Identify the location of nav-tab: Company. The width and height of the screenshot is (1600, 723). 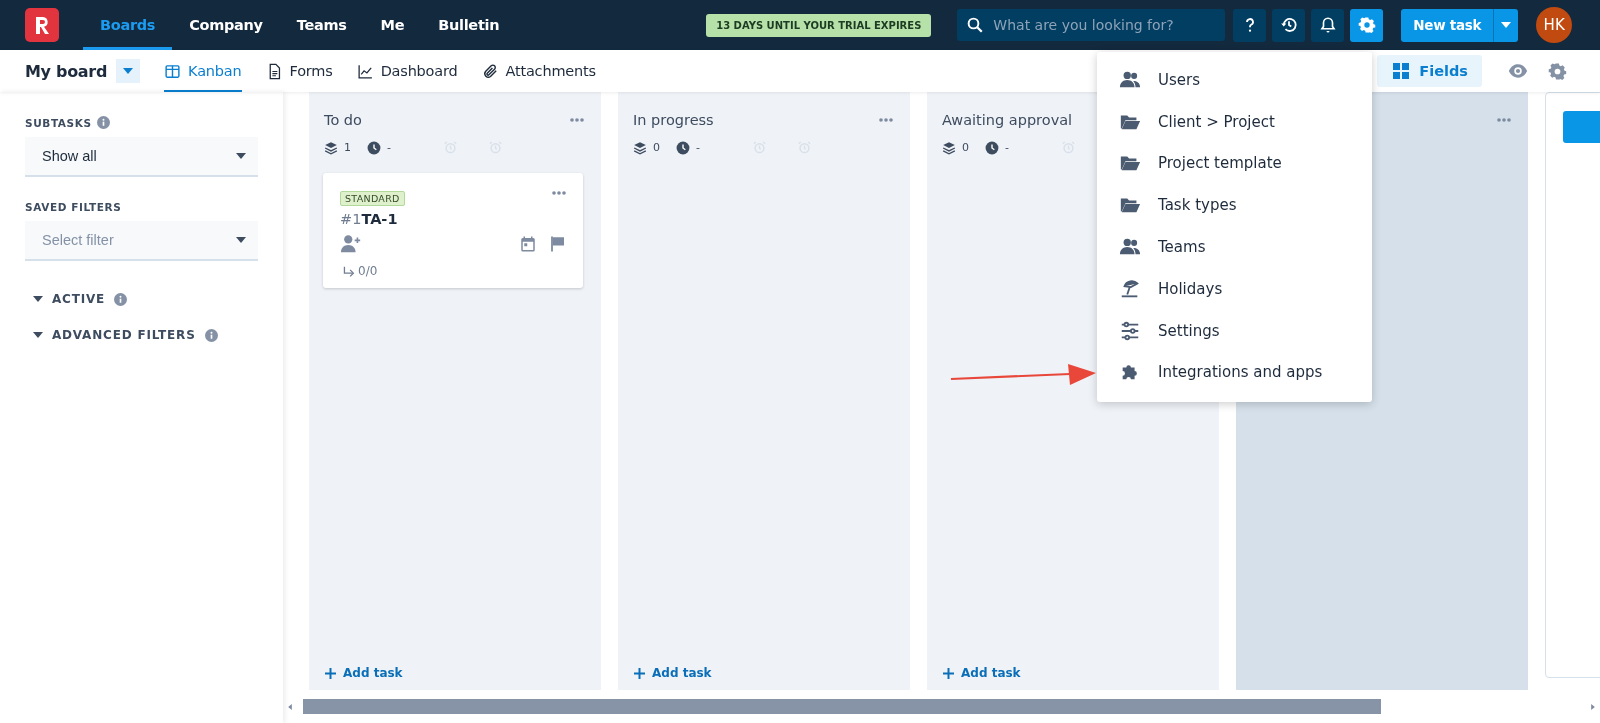
(226, 25).